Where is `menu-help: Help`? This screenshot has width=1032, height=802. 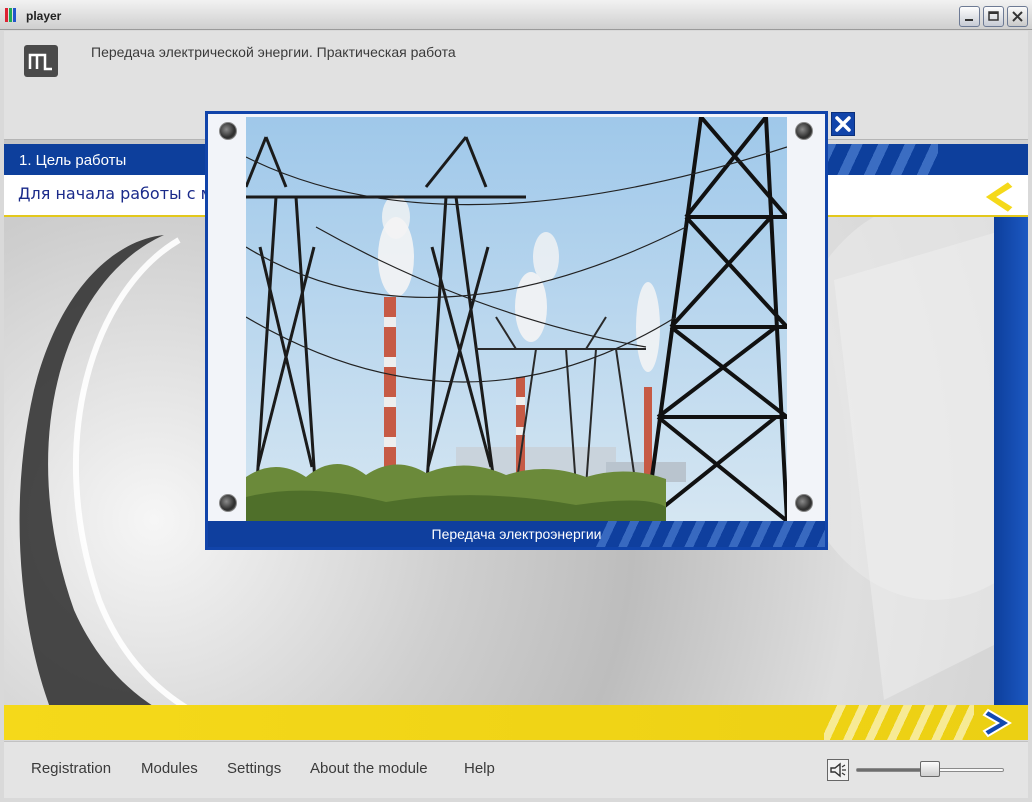 menu-help: Help is located at coordinates (479, 768).